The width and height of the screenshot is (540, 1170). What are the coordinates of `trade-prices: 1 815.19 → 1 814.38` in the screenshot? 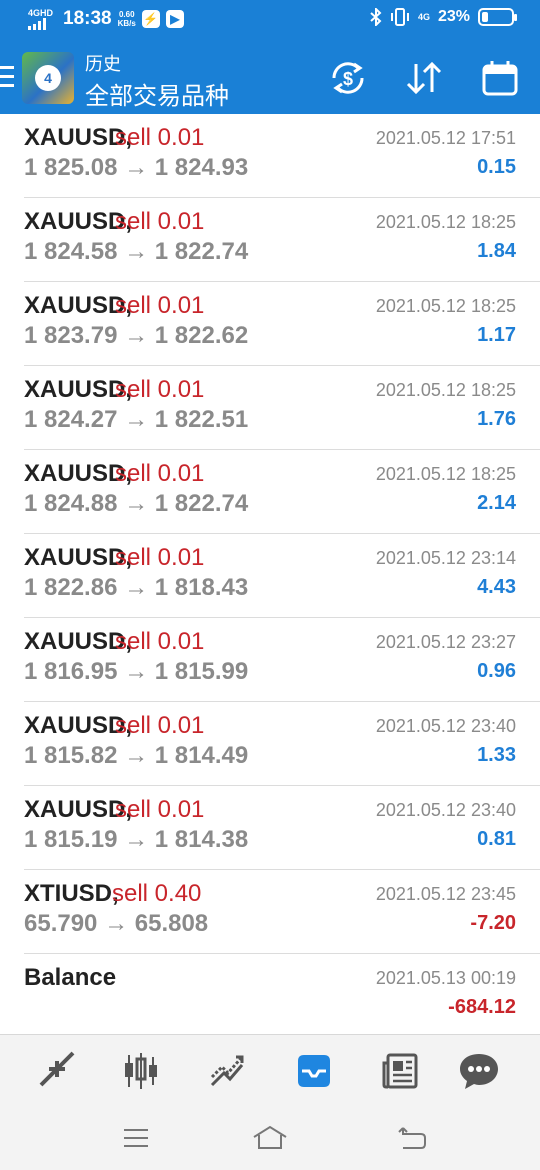 It's located at (136, 840).